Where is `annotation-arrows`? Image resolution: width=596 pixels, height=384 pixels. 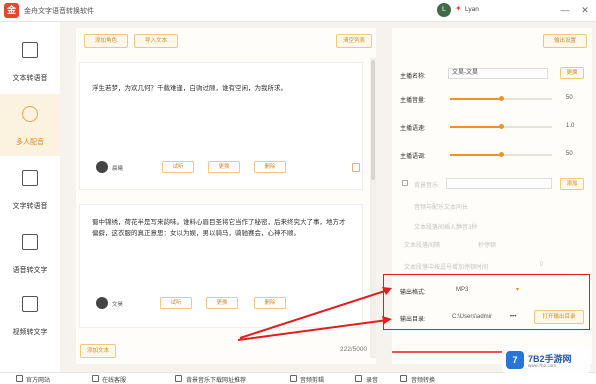 annotation-arrows is located at coordinates (373, 320).